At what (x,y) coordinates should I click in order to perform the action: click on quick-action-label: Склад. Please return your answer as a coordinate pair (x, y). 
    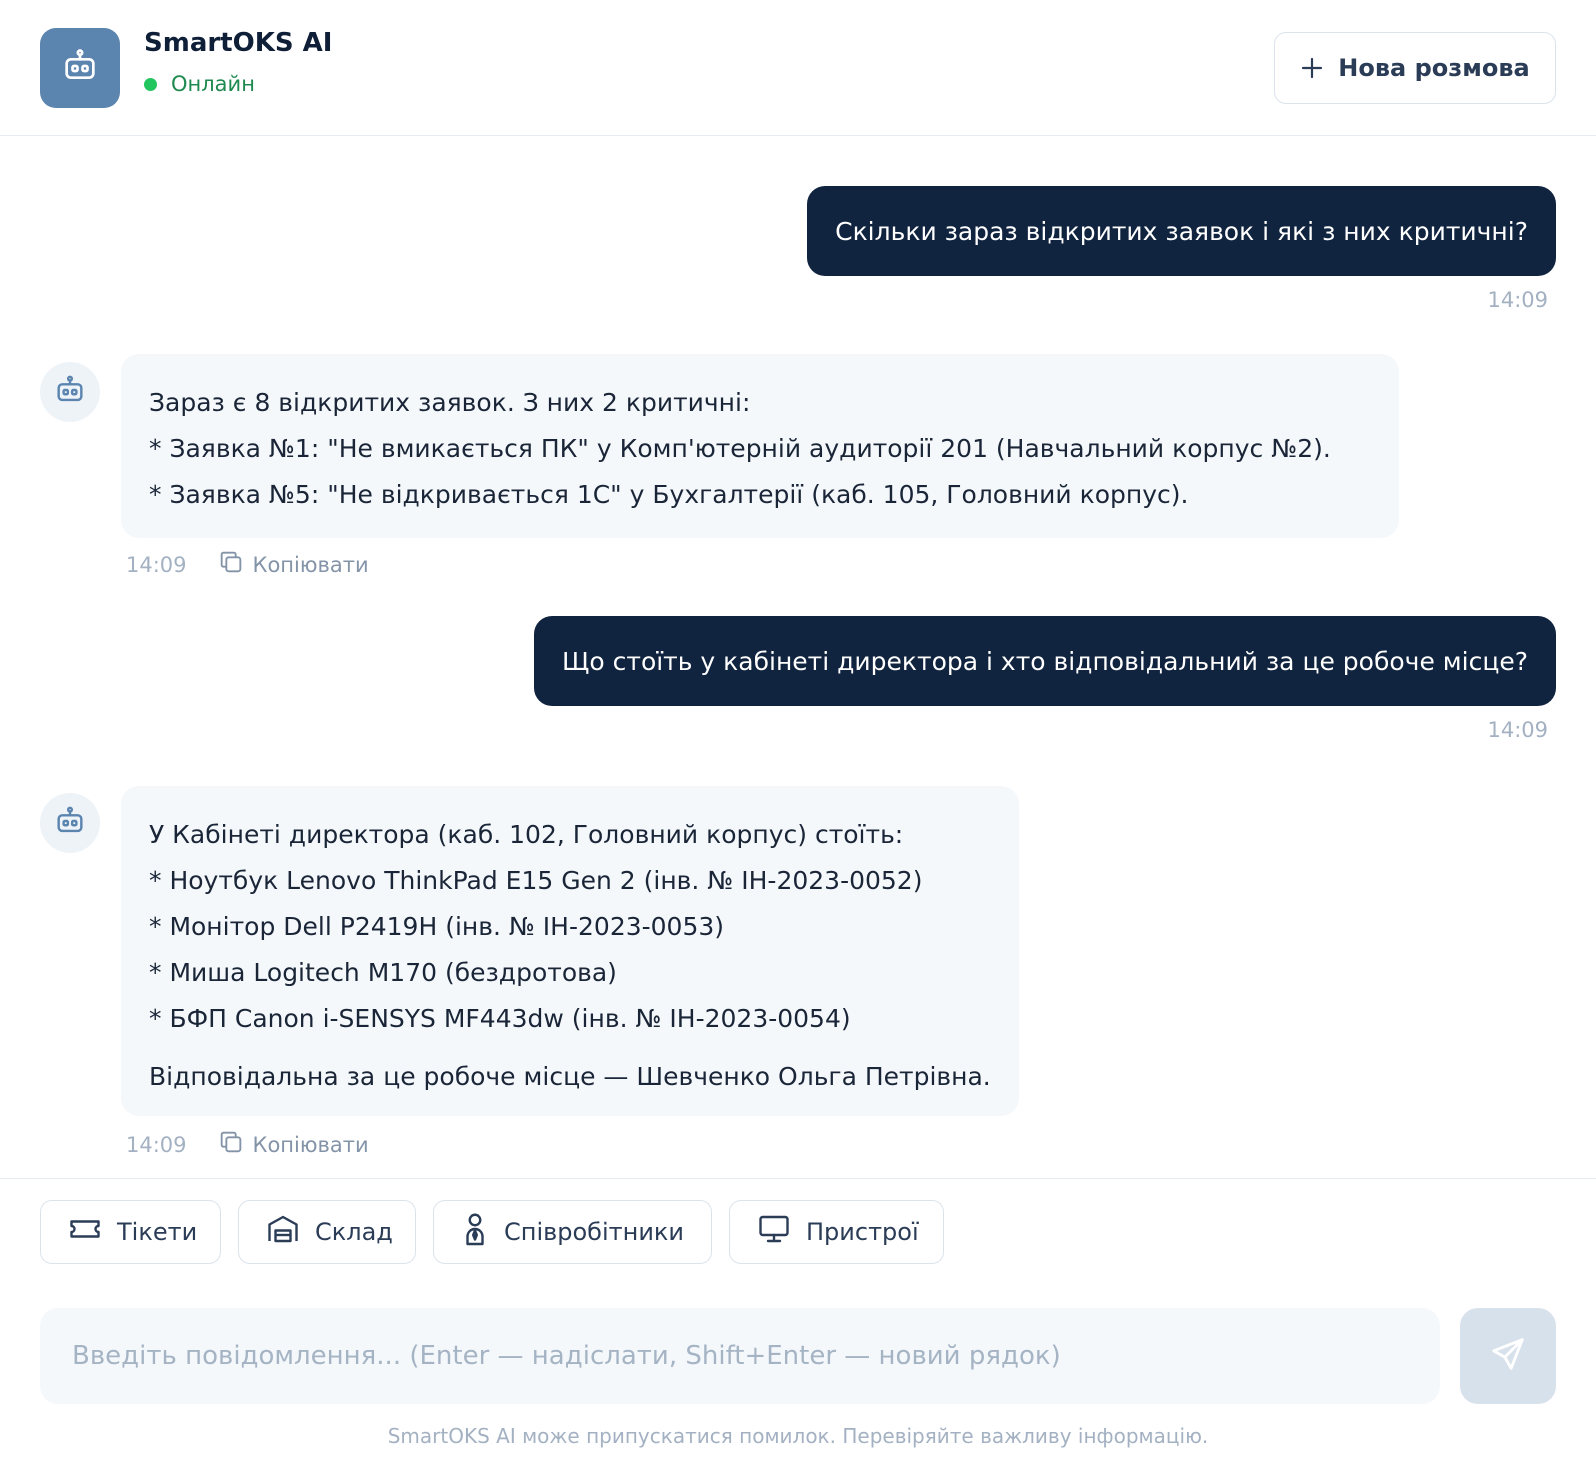
    Looking at the image, I should click on (354, 1232).